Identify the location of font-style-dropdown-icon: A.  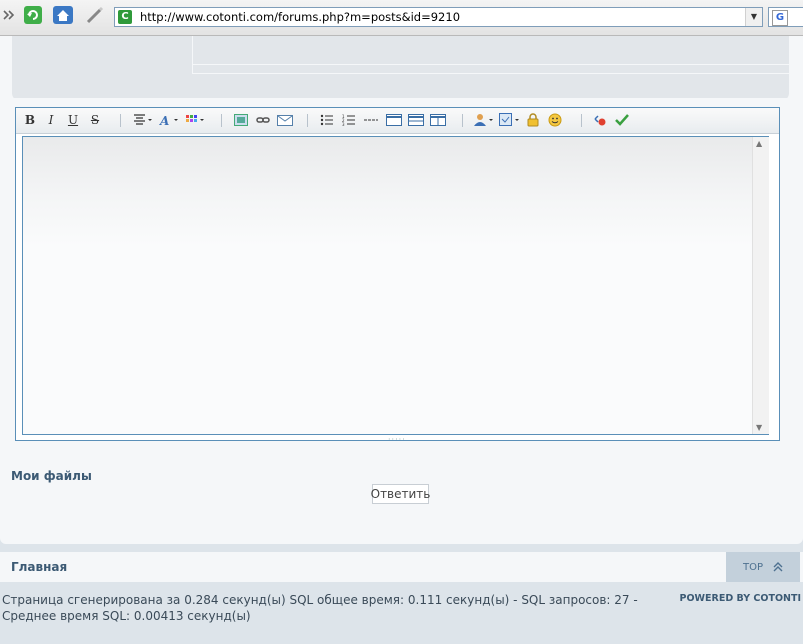
(169, 120).